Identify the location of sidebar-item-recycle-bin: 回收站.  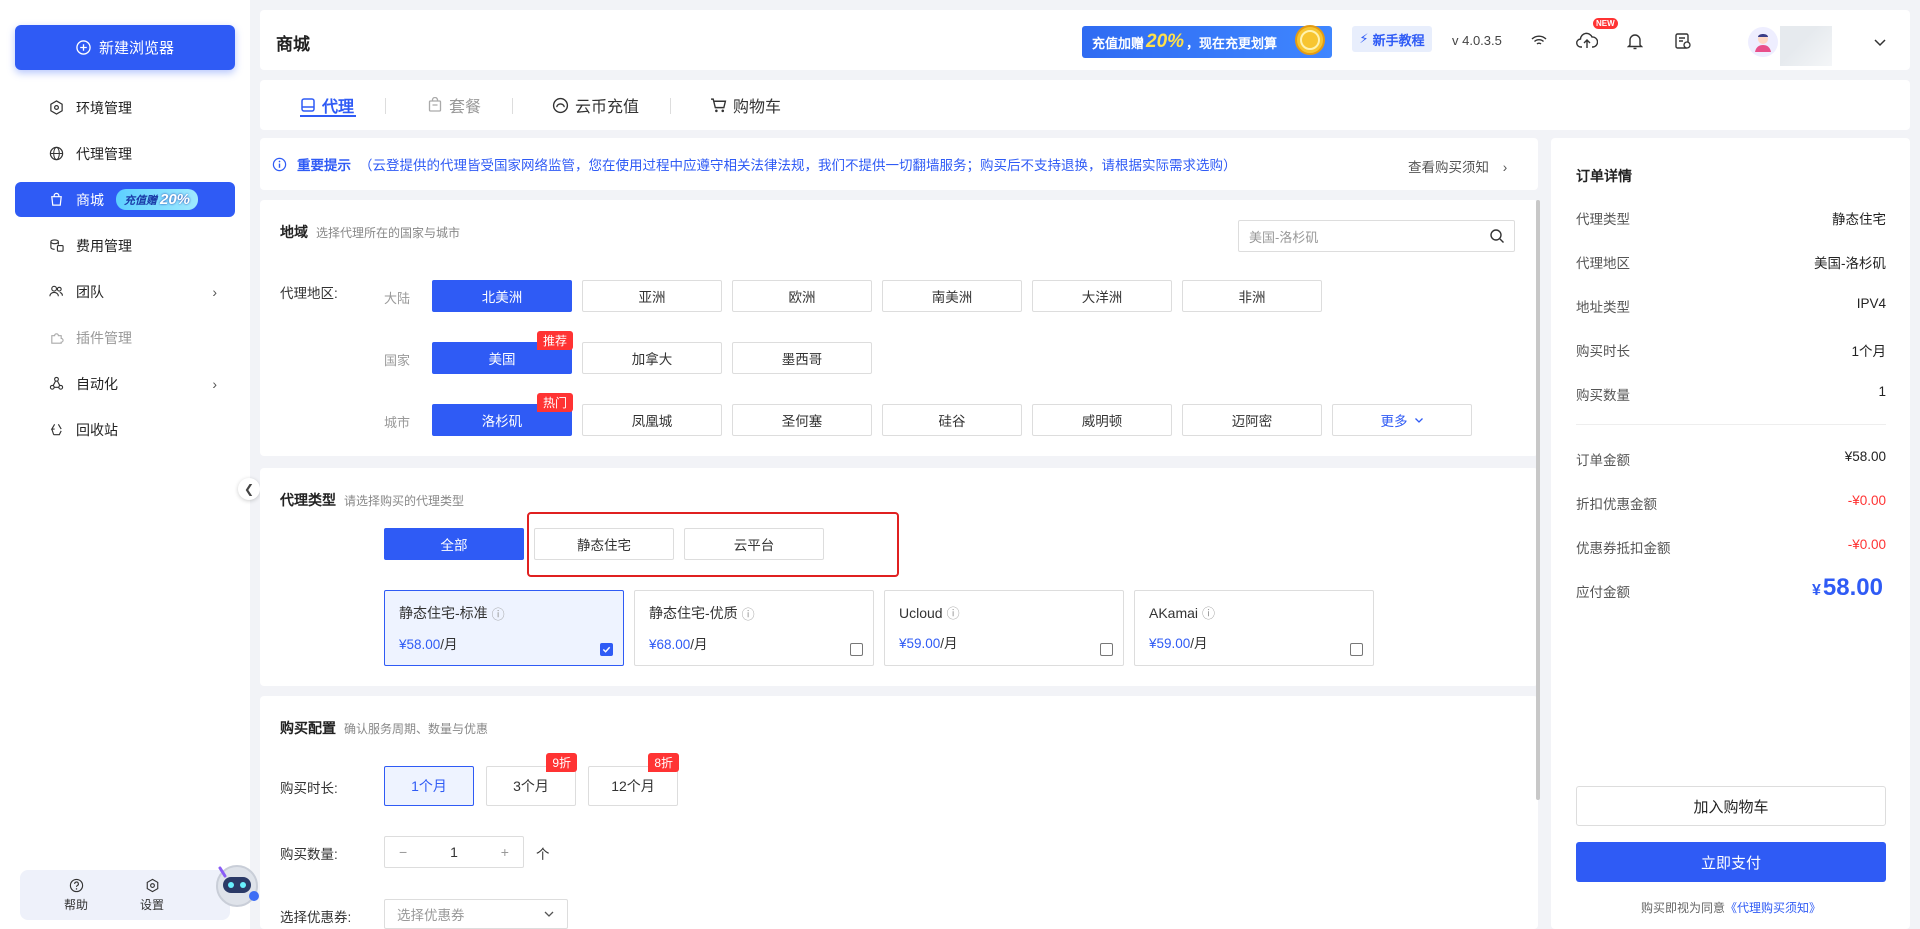
(125, 429).